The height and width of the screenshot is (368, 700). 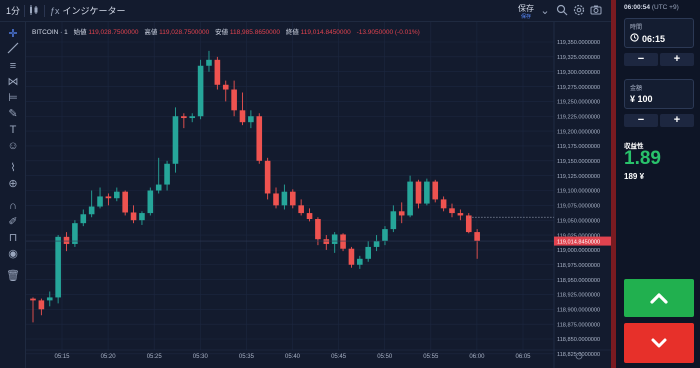 I want to click on call-up-button, so click(x=659, y=298).